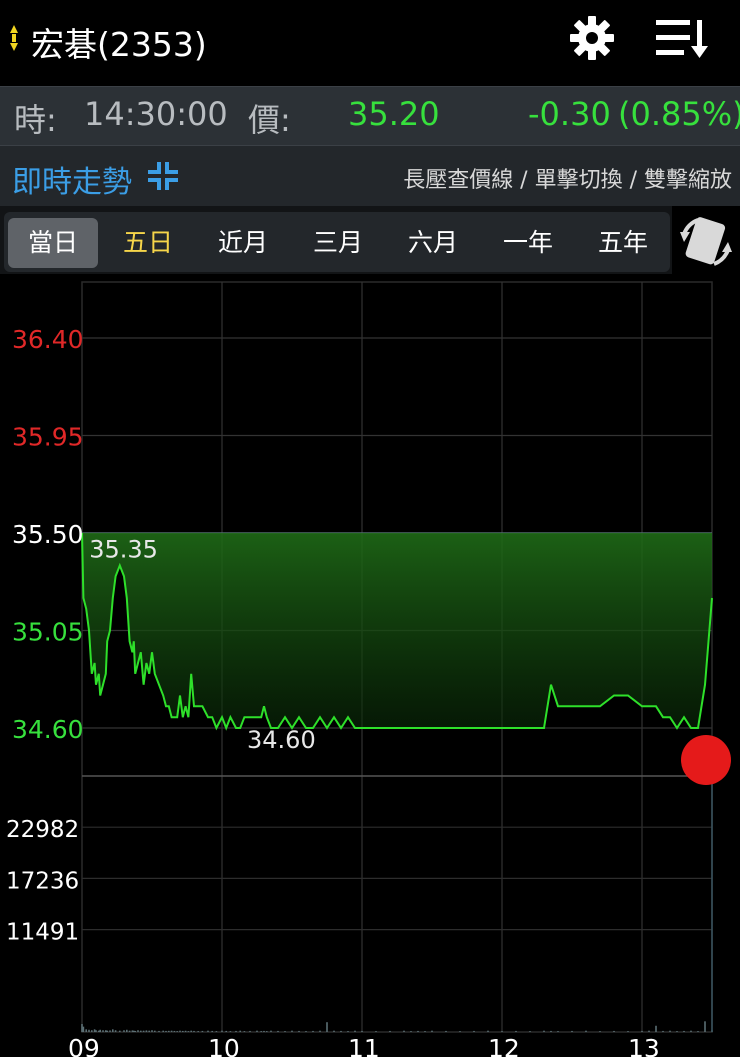 The image size is (740, 1057). What do you see at coordinates (123, 550) in the screenshot?
I see `high-annotation: 35.35` at bounding box center [123, 550].